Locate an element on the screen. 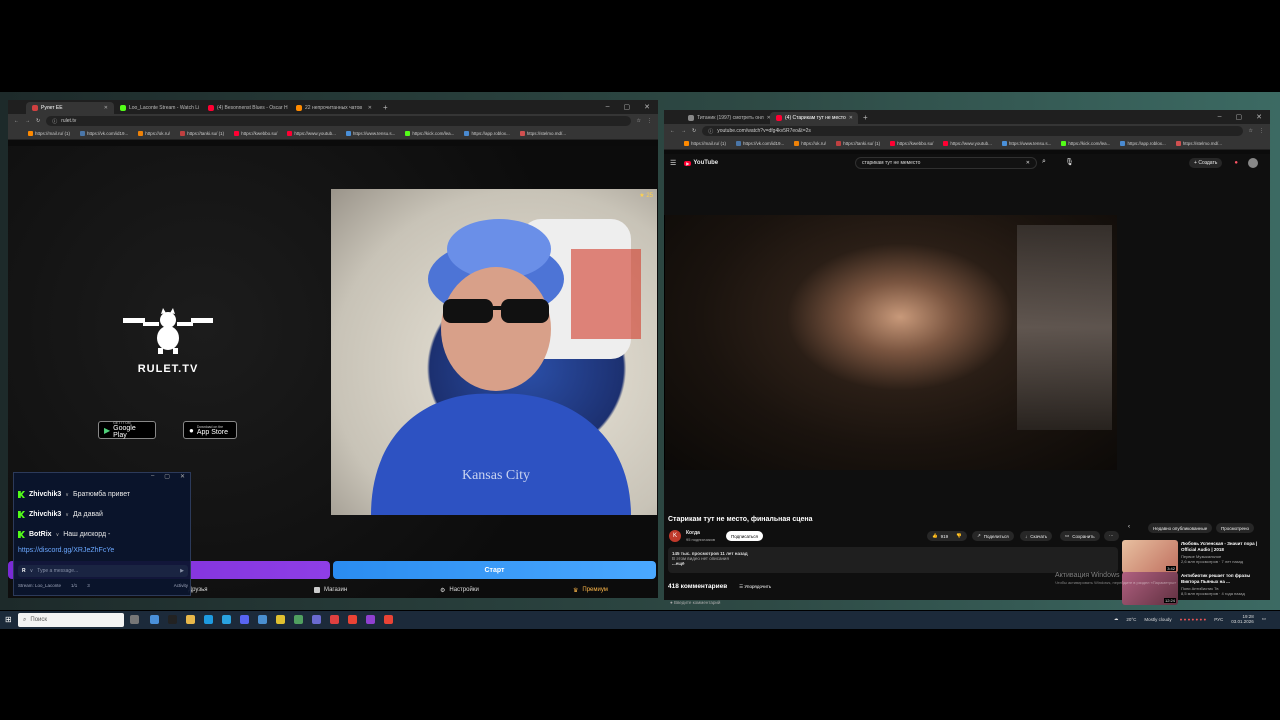  address-input: ⓘ youtube.com/watch?v=dfg4kv5R7eo&t=2s is located at coordinates (972, 131).